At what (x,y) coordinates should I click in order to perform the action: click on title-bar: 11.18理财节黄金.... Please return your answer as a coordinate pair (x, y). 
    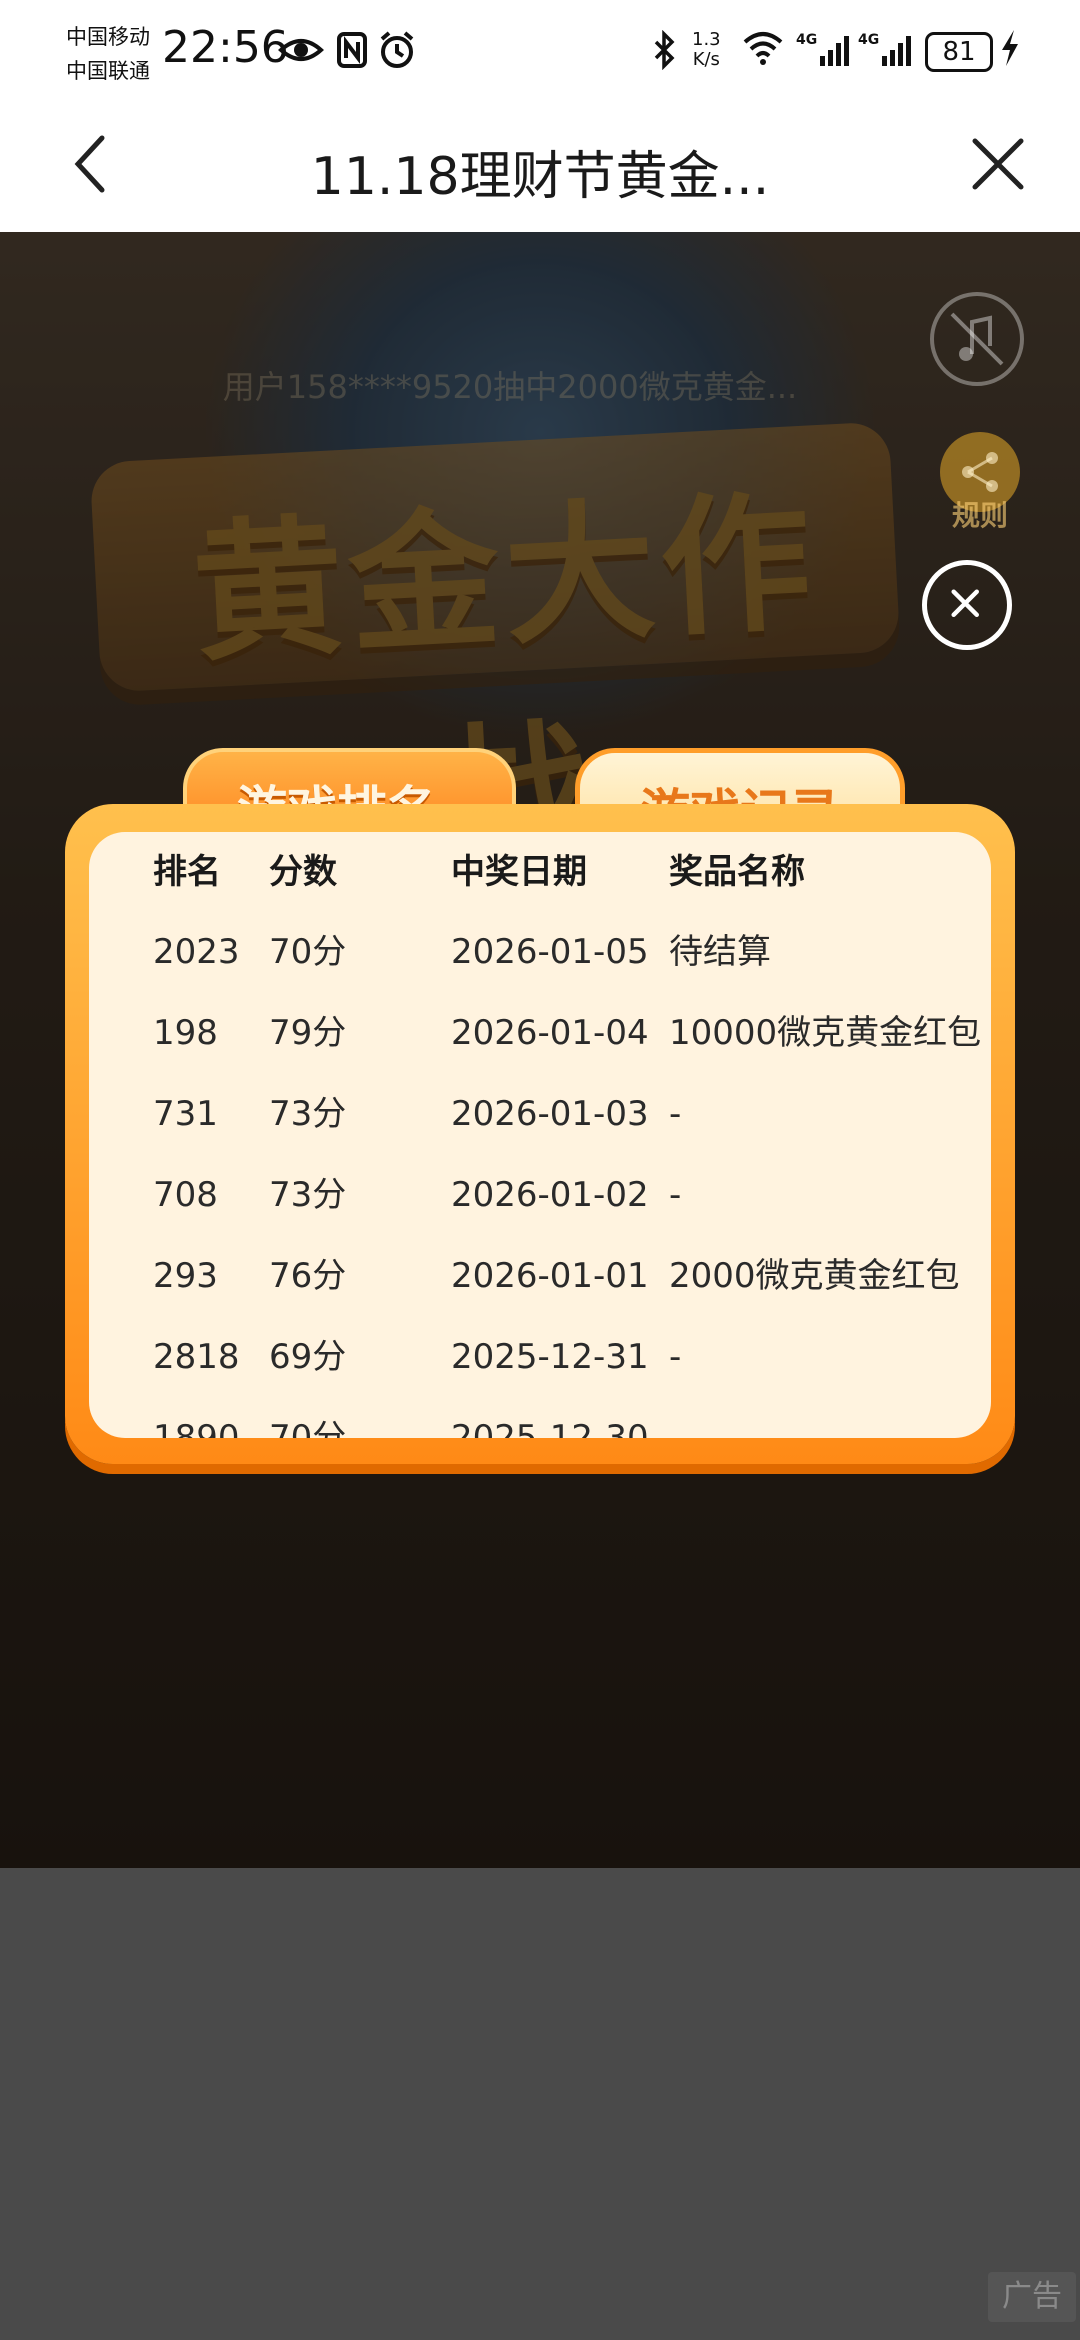
    Looking at the image, I should click on (540, 166).